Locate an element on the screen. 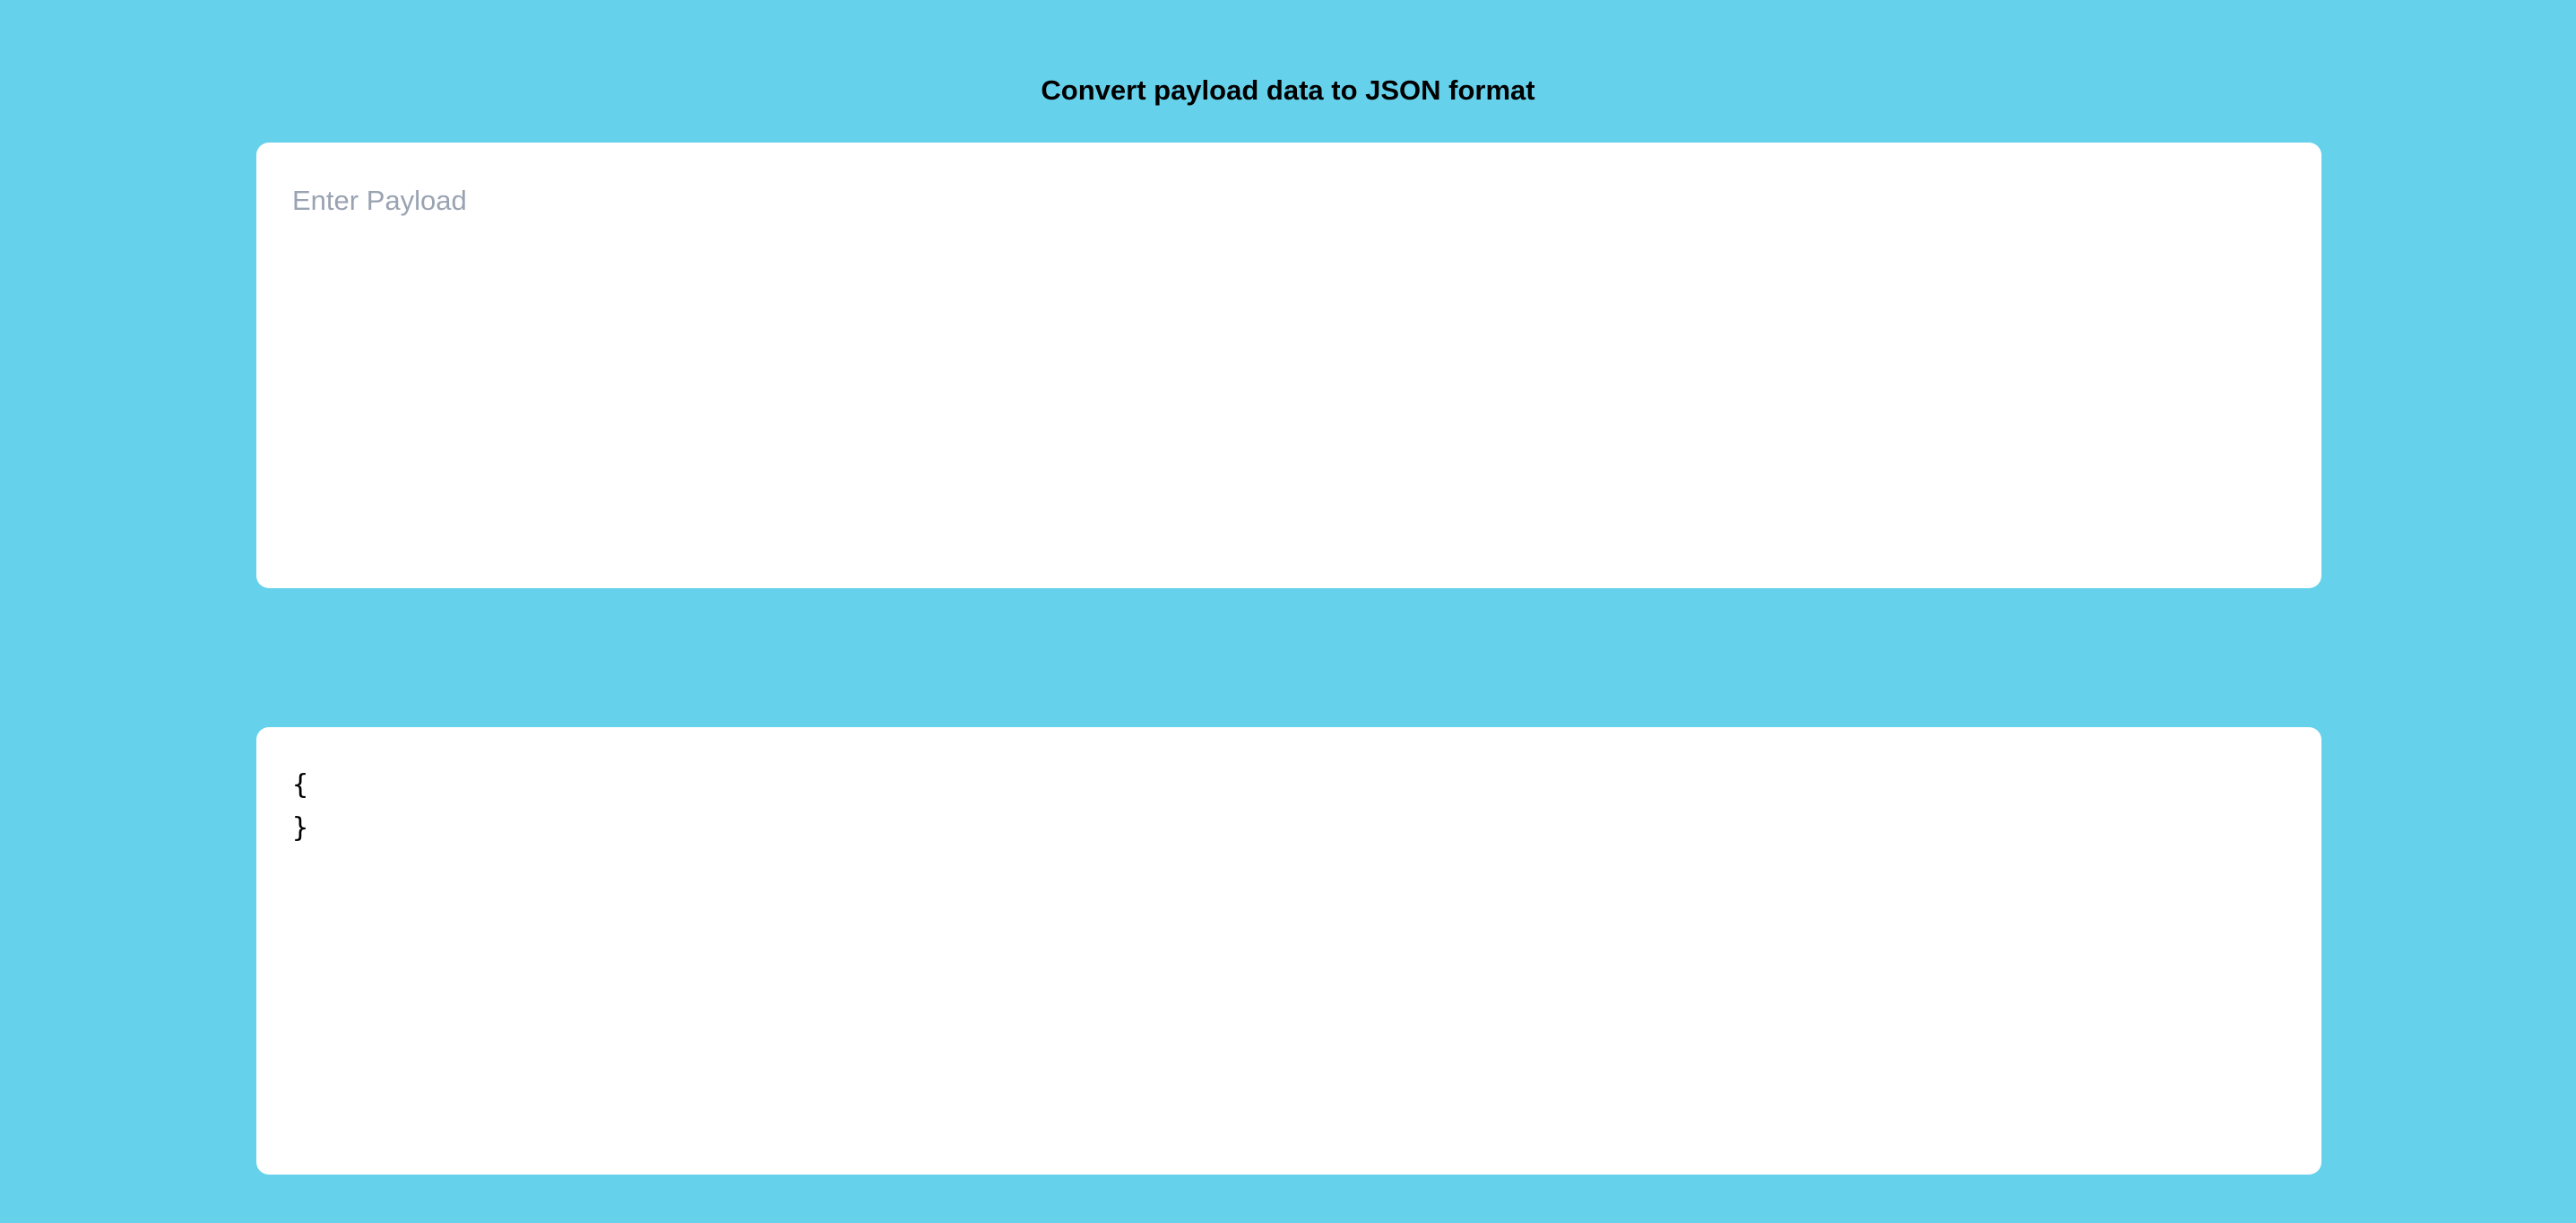 Image resolution: width=2576 pixels, height=1223 pixels. page-title: Convert payload data to JSON format is located at coordinates (1288, 90).